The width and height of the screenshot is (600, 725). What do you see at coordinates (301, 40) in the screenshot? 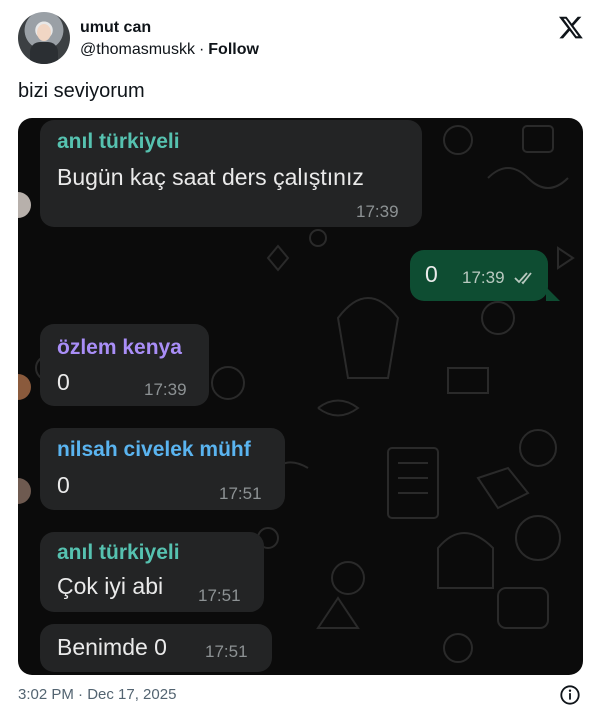
I see `tweet-header: umut can @thomasmuskk · Follow` at bounding box center [301, 40].